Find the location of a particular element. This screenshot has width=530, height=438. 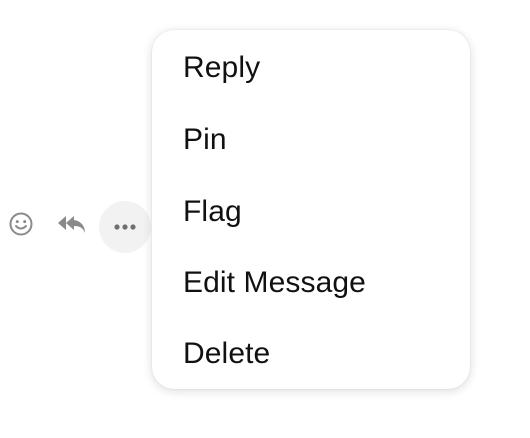

reply-all-icon is located at coordinates (72, 226).